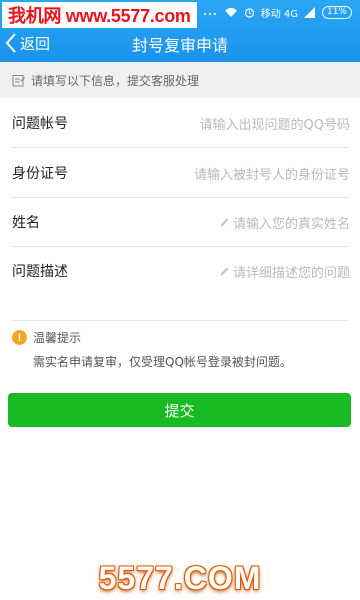  I want to click on description-placeholder: 请详细描述您的问题, so click(291, 273).